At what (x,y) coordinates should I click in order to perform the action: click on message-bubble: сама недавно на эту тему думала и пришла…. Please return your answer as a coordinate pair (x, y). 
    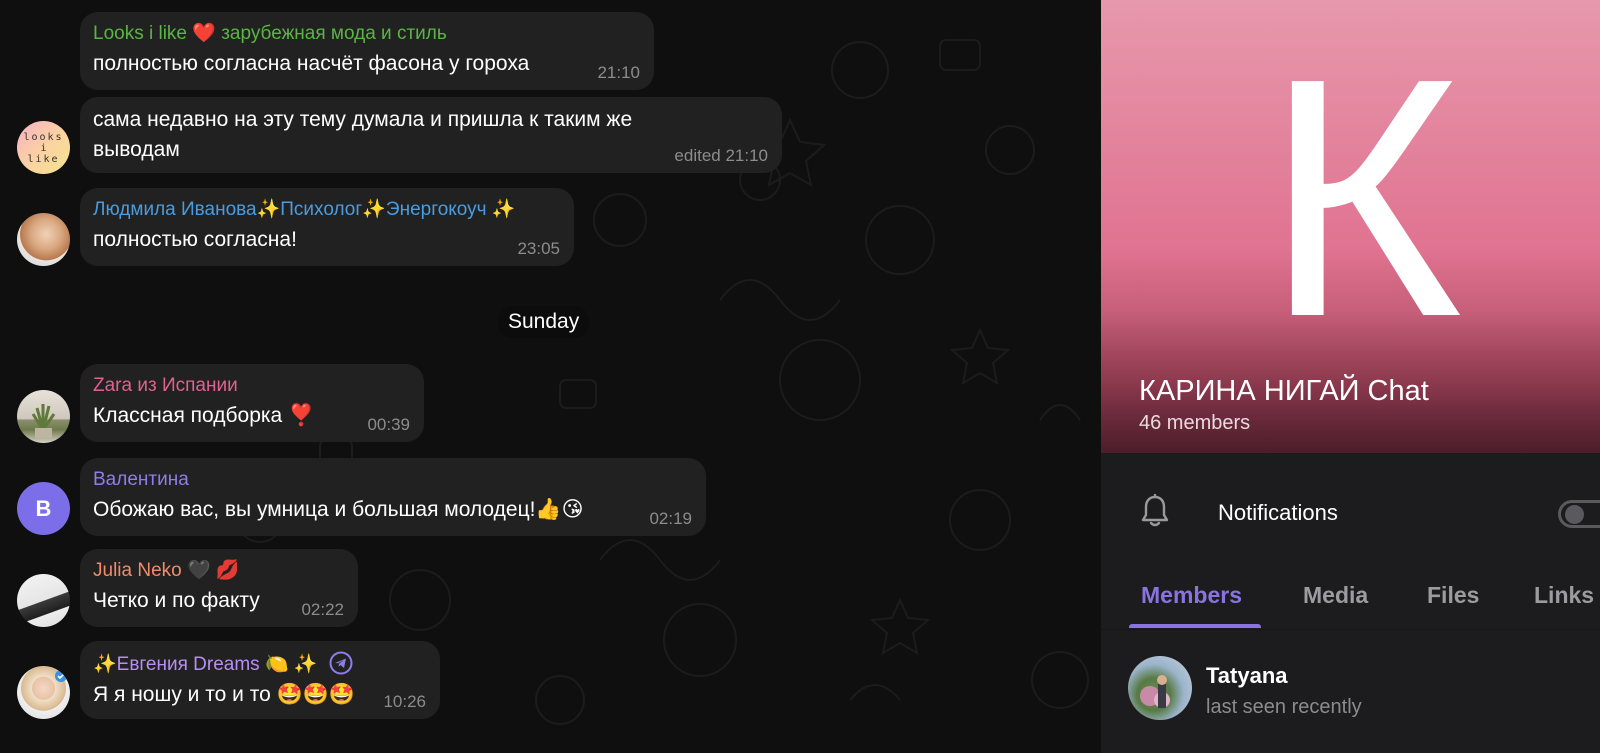
    Looking at the image, I should click on (431, 135).